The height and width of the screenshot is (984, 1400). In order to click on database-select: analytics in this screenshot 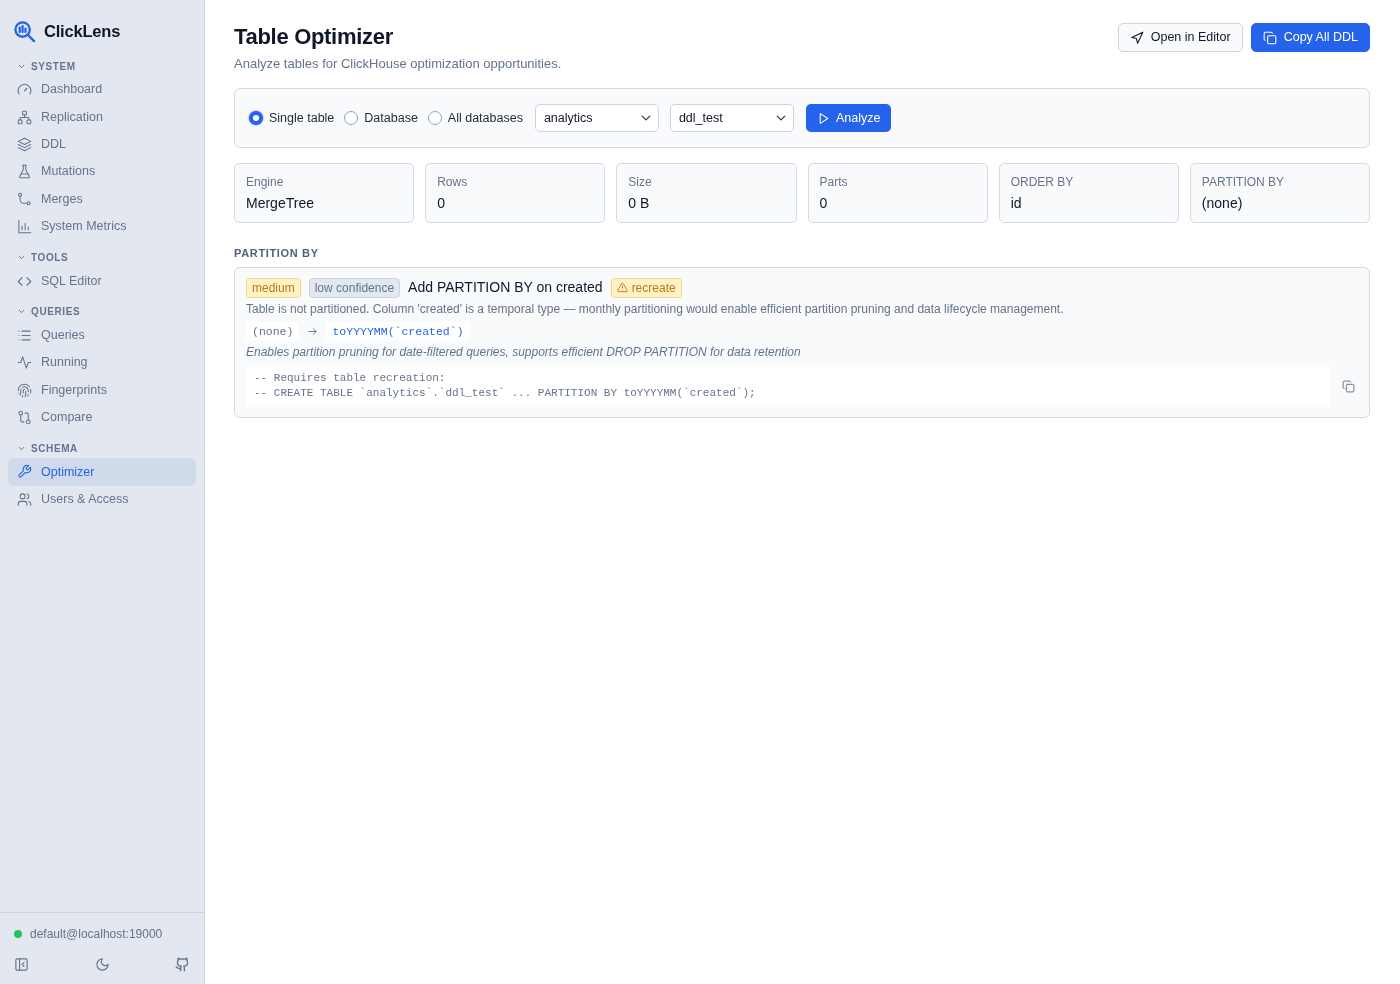, I will do `click(596, 118)`.